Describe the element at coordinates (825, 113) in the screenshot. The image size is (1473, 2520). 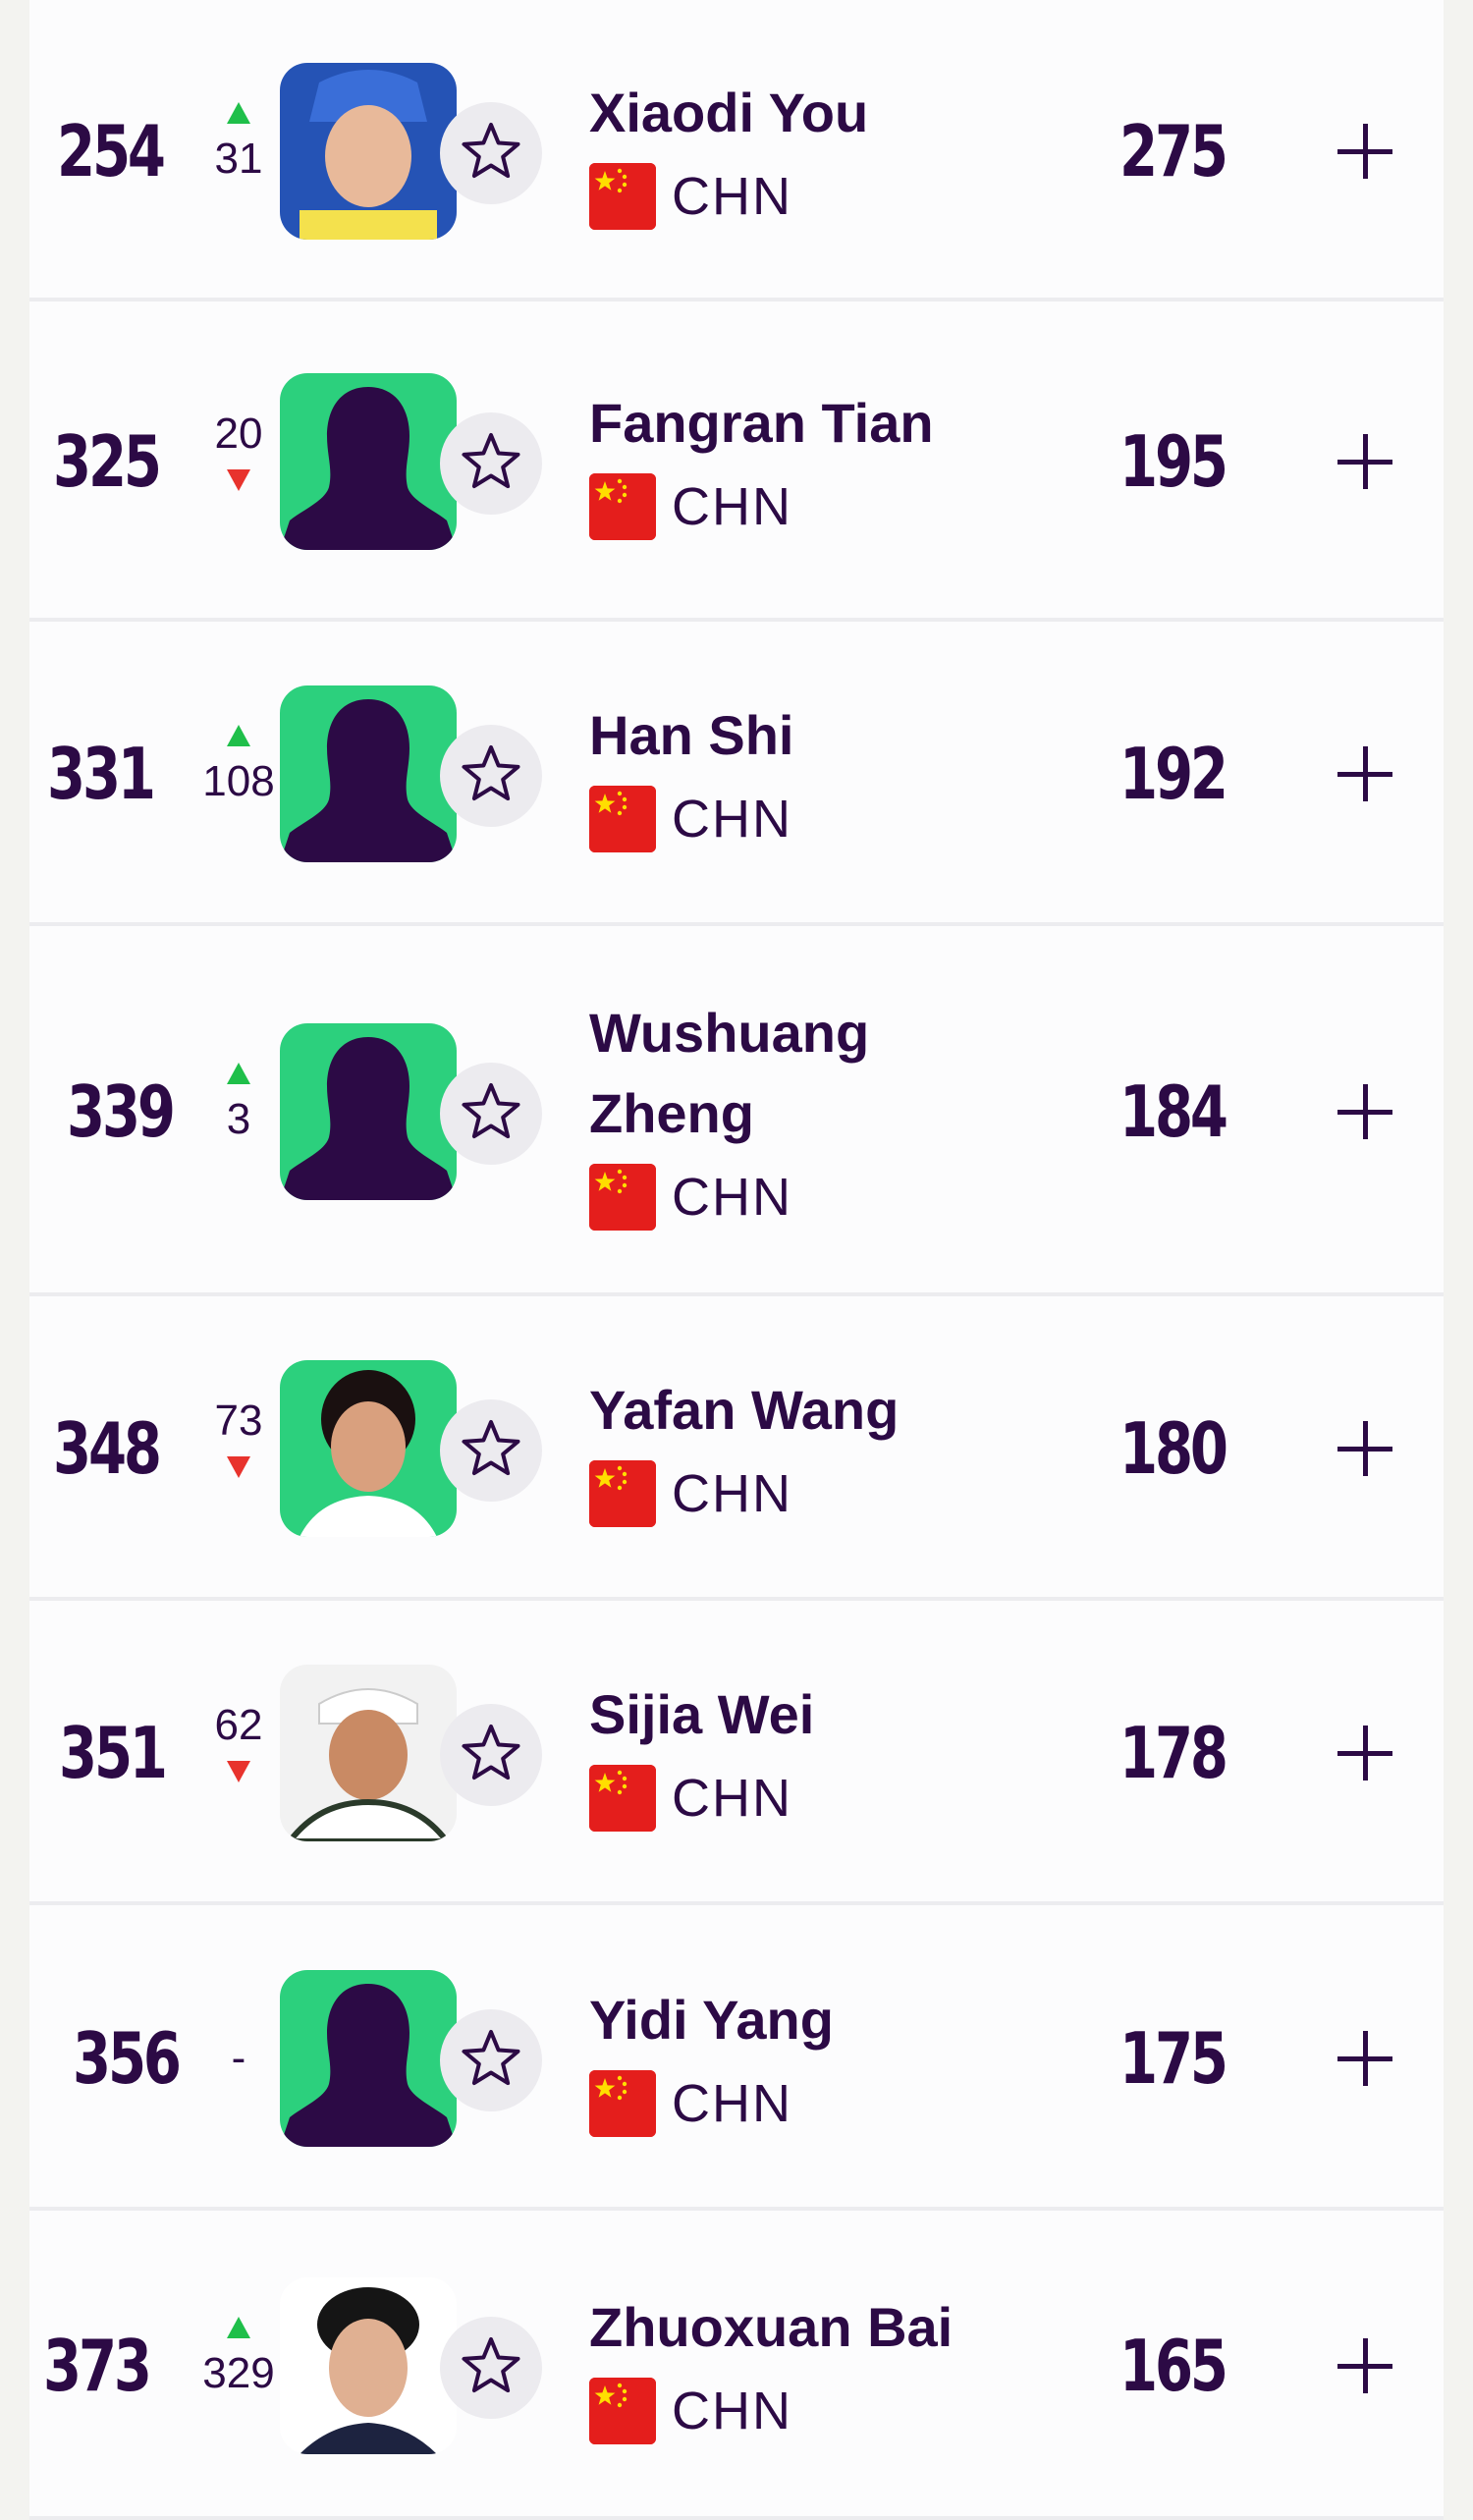
I see `player-name: Xiaodi You` at that location.